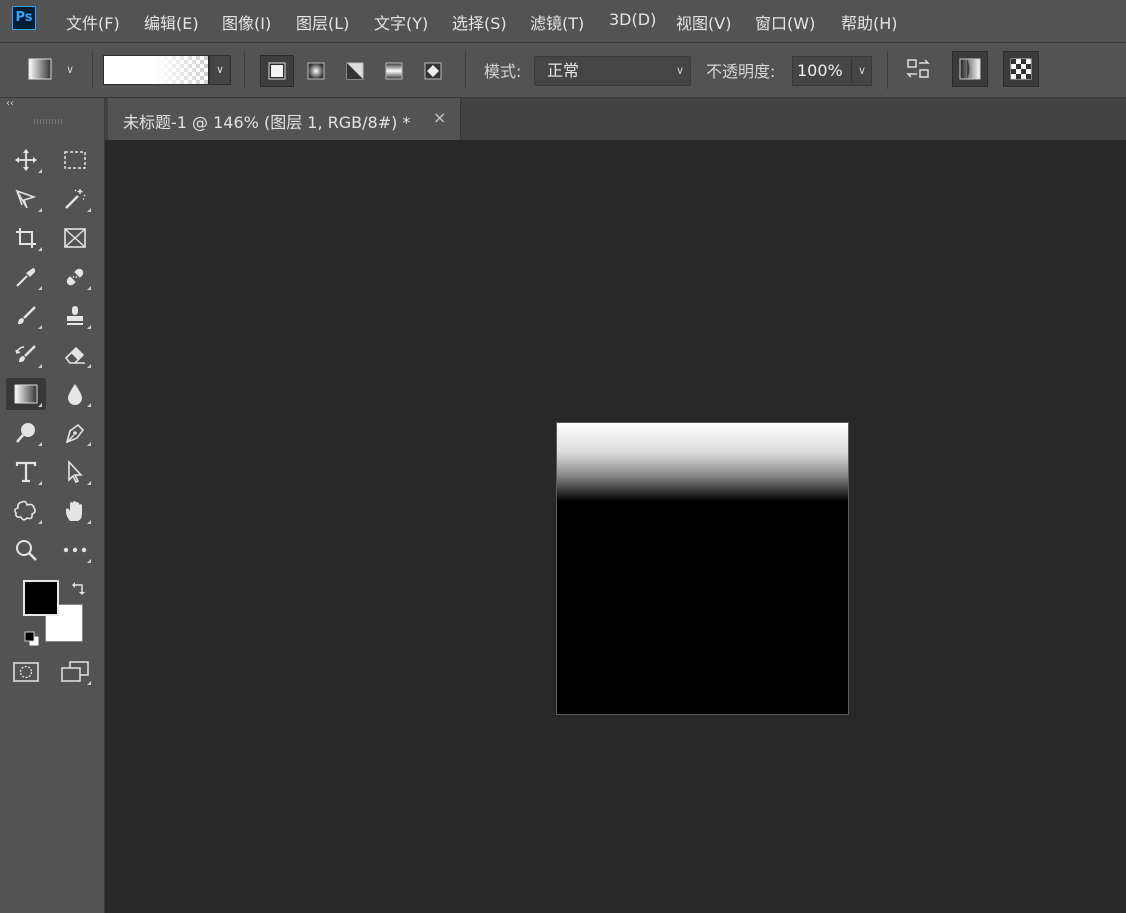 This screenshot has width=1126, height=913. What do you see at coordinates (355, 71) in the screenshot?
I see `angle-gradient-icon` at bounding box center [355, 71].